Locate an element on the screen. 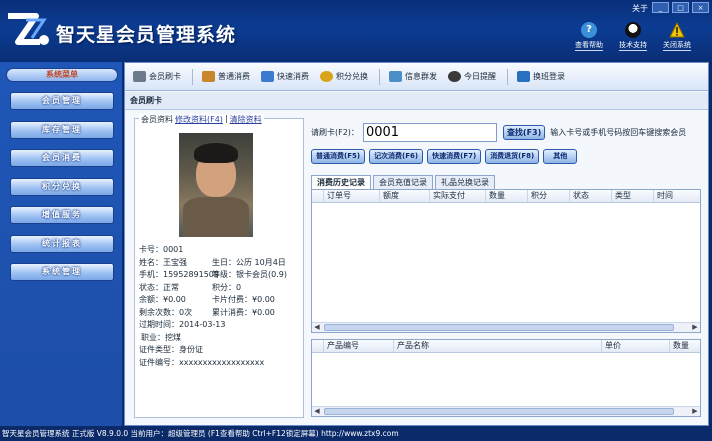 The image size is (712, 441). tab-consumption-history: 消费历史记录 is located at coordinates (341, 182).